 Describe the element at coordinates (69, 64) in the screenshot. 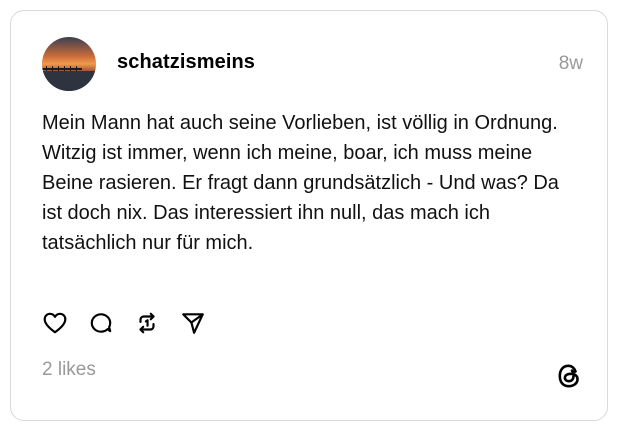

I see `avatar` at that location.